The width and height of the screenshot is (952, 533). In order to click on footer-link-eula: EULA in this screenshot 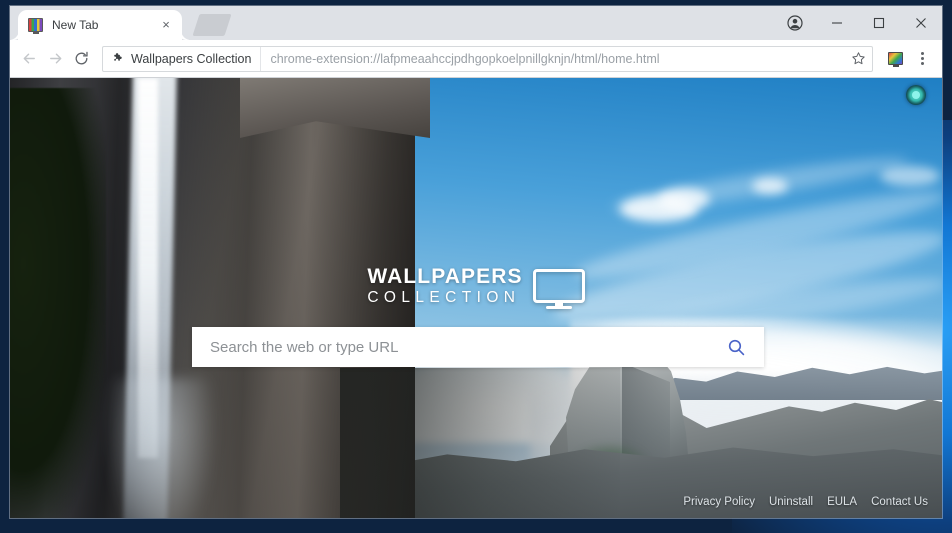, I will do `click(842, 502)`.